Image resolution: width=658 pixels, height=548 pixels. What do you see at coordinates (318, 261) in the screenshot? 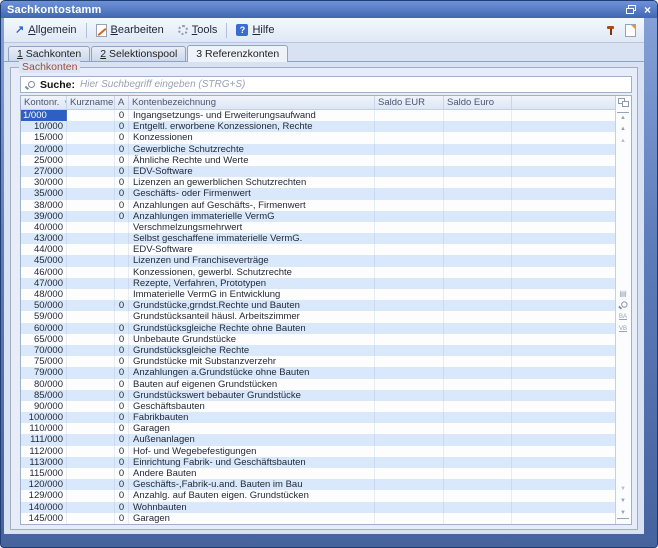
I see `table-row: 45/000 Lizenzen und Franchiseverträge` at bounding box center [318, 261].